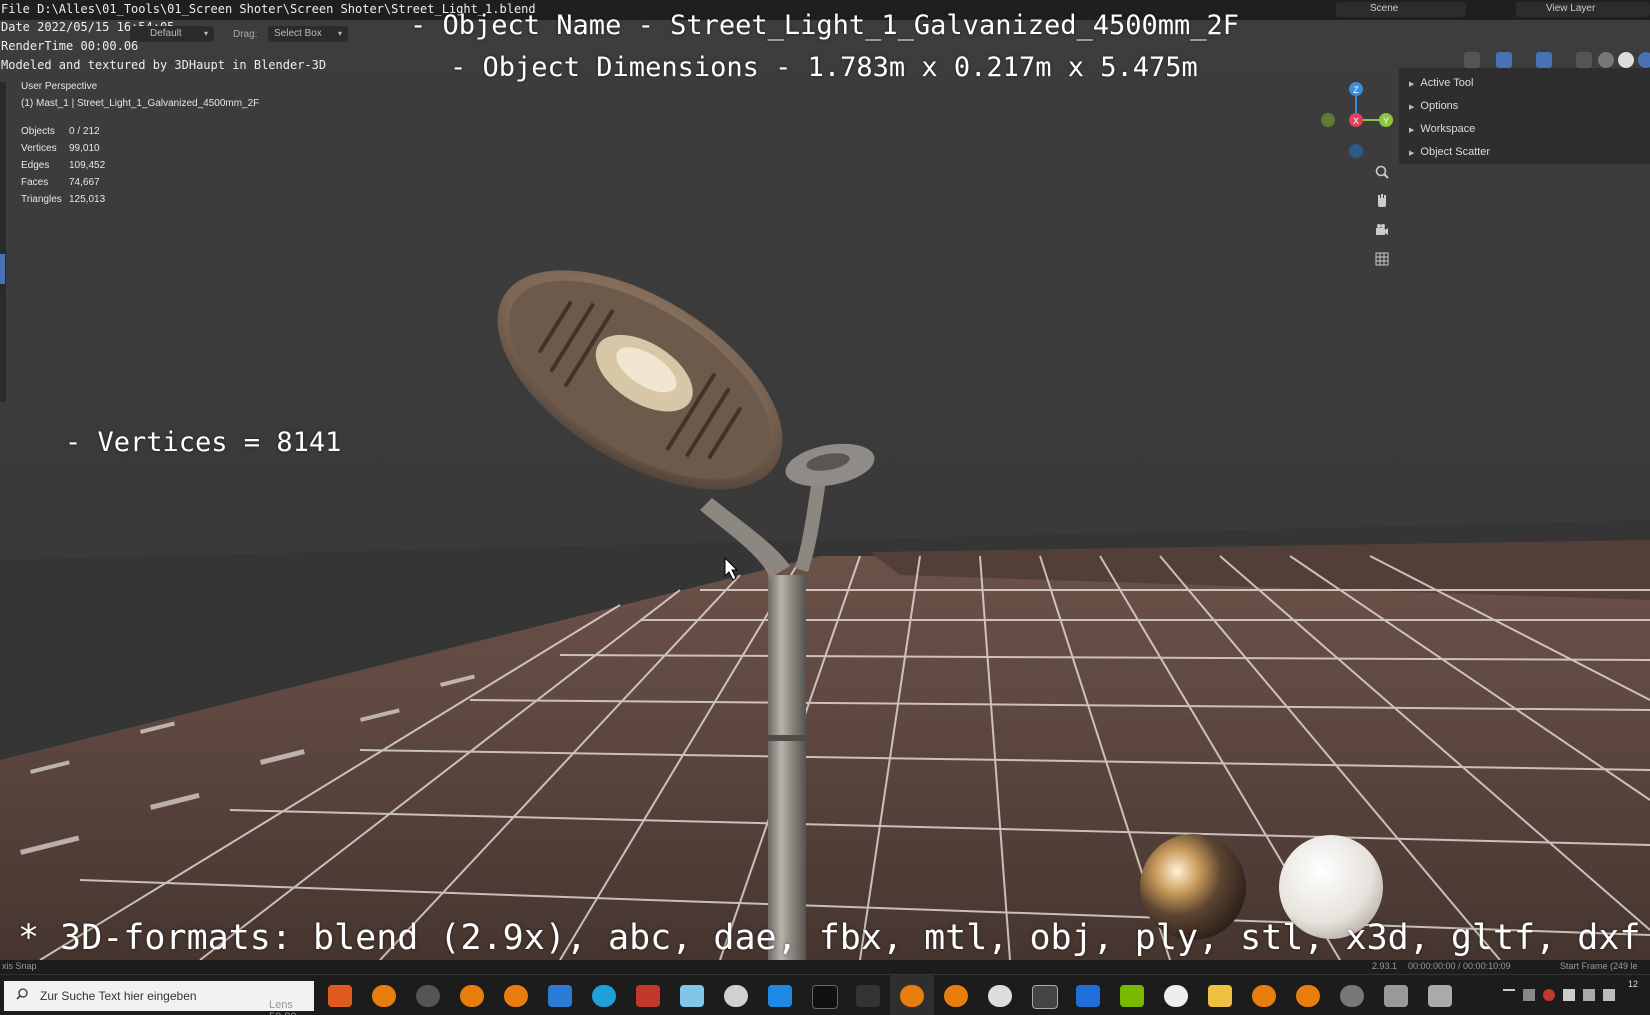 Image resolution: width=1650 pixels, height=1015 pixels. What do you see at coordinates (1609, 995) in the screenshot?
I see `volume-icon` at bounding box center [1609, 995].